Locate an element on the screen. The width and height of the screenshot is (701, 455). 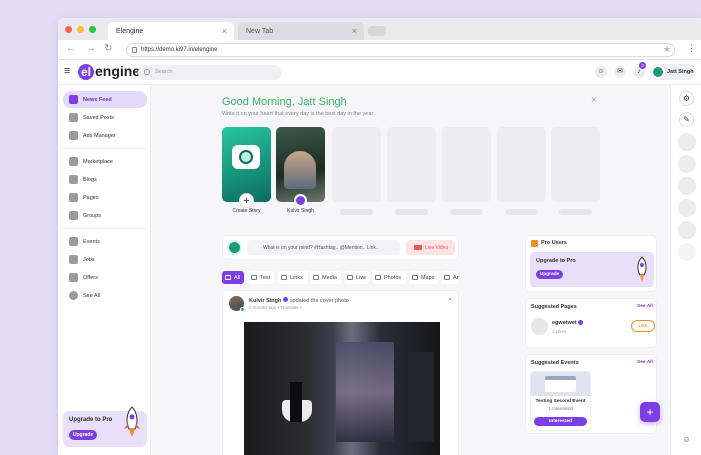
like-button: Like is located at coordinates (643, 326).